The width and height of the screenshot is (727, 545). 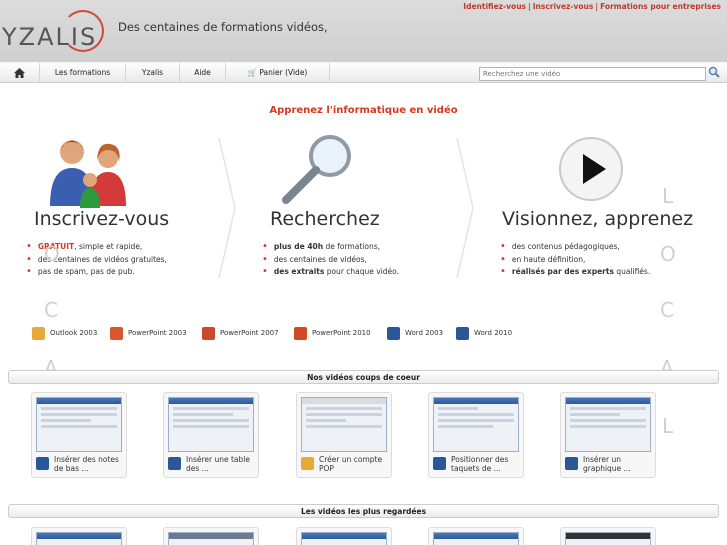 I want to click on product-powerpoint-2010: PowerPoint 2010, so click(x=332, y=333).